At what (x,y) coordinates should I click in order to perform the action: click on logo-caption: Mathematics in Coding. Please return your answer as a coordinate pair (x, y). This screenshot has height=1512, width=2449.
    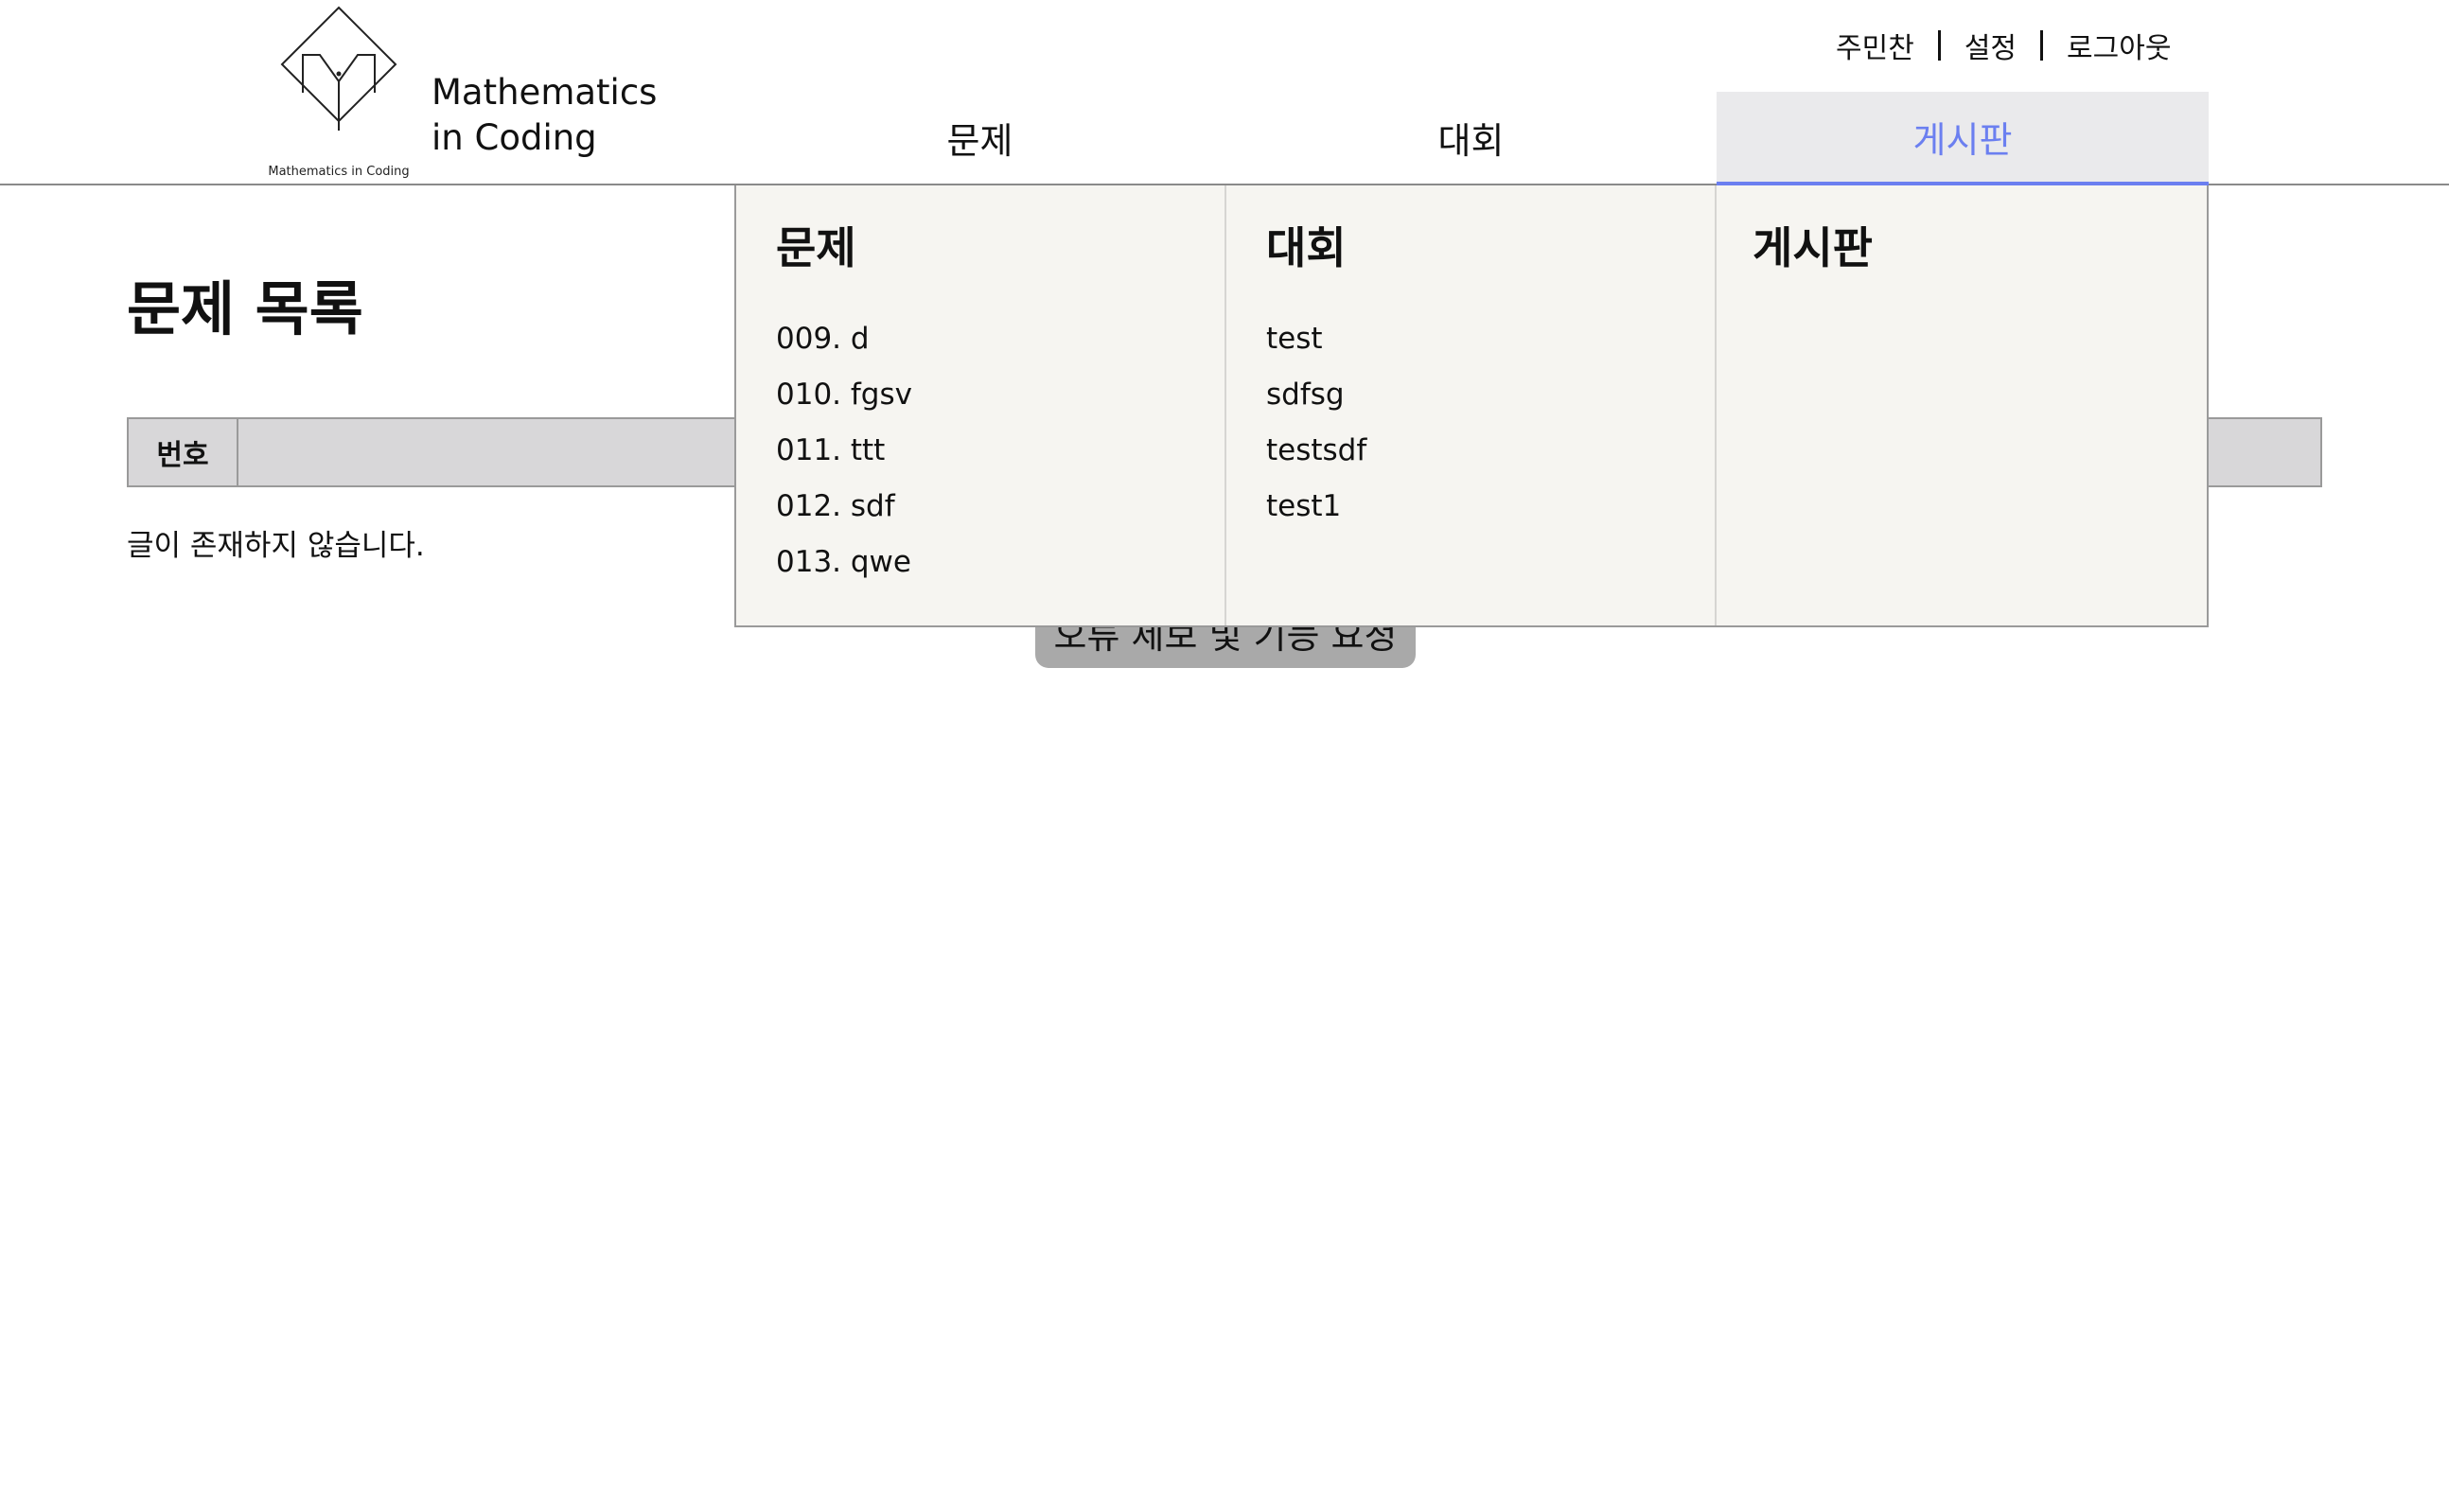
    Looking at the image, I should click on (339, 172).